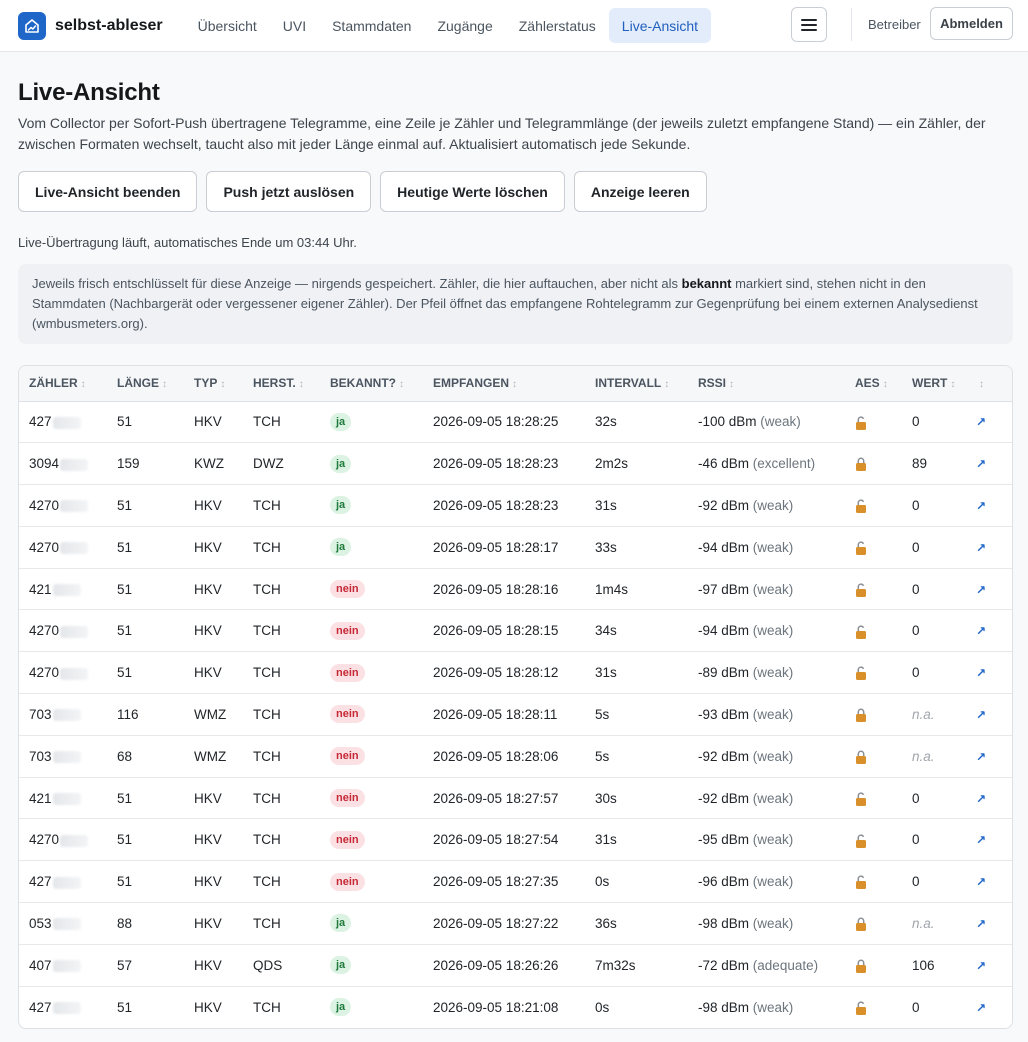 The width and height of the screenshot is (1028, 1042). Describe the element at coordinates (472, 191) in the screenshot. I see `delete-today-button: Heutige Werte löschen` at that location.